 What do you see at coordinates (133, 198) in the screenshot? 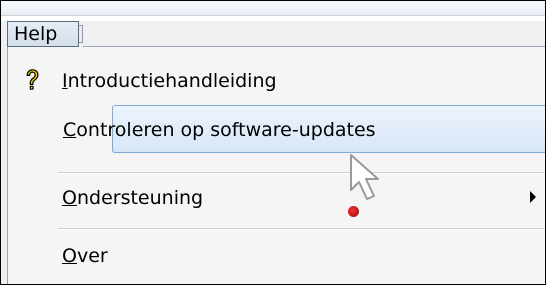
I see `menu-item-label: Ondersteuning` at bounding box center [133, 198].